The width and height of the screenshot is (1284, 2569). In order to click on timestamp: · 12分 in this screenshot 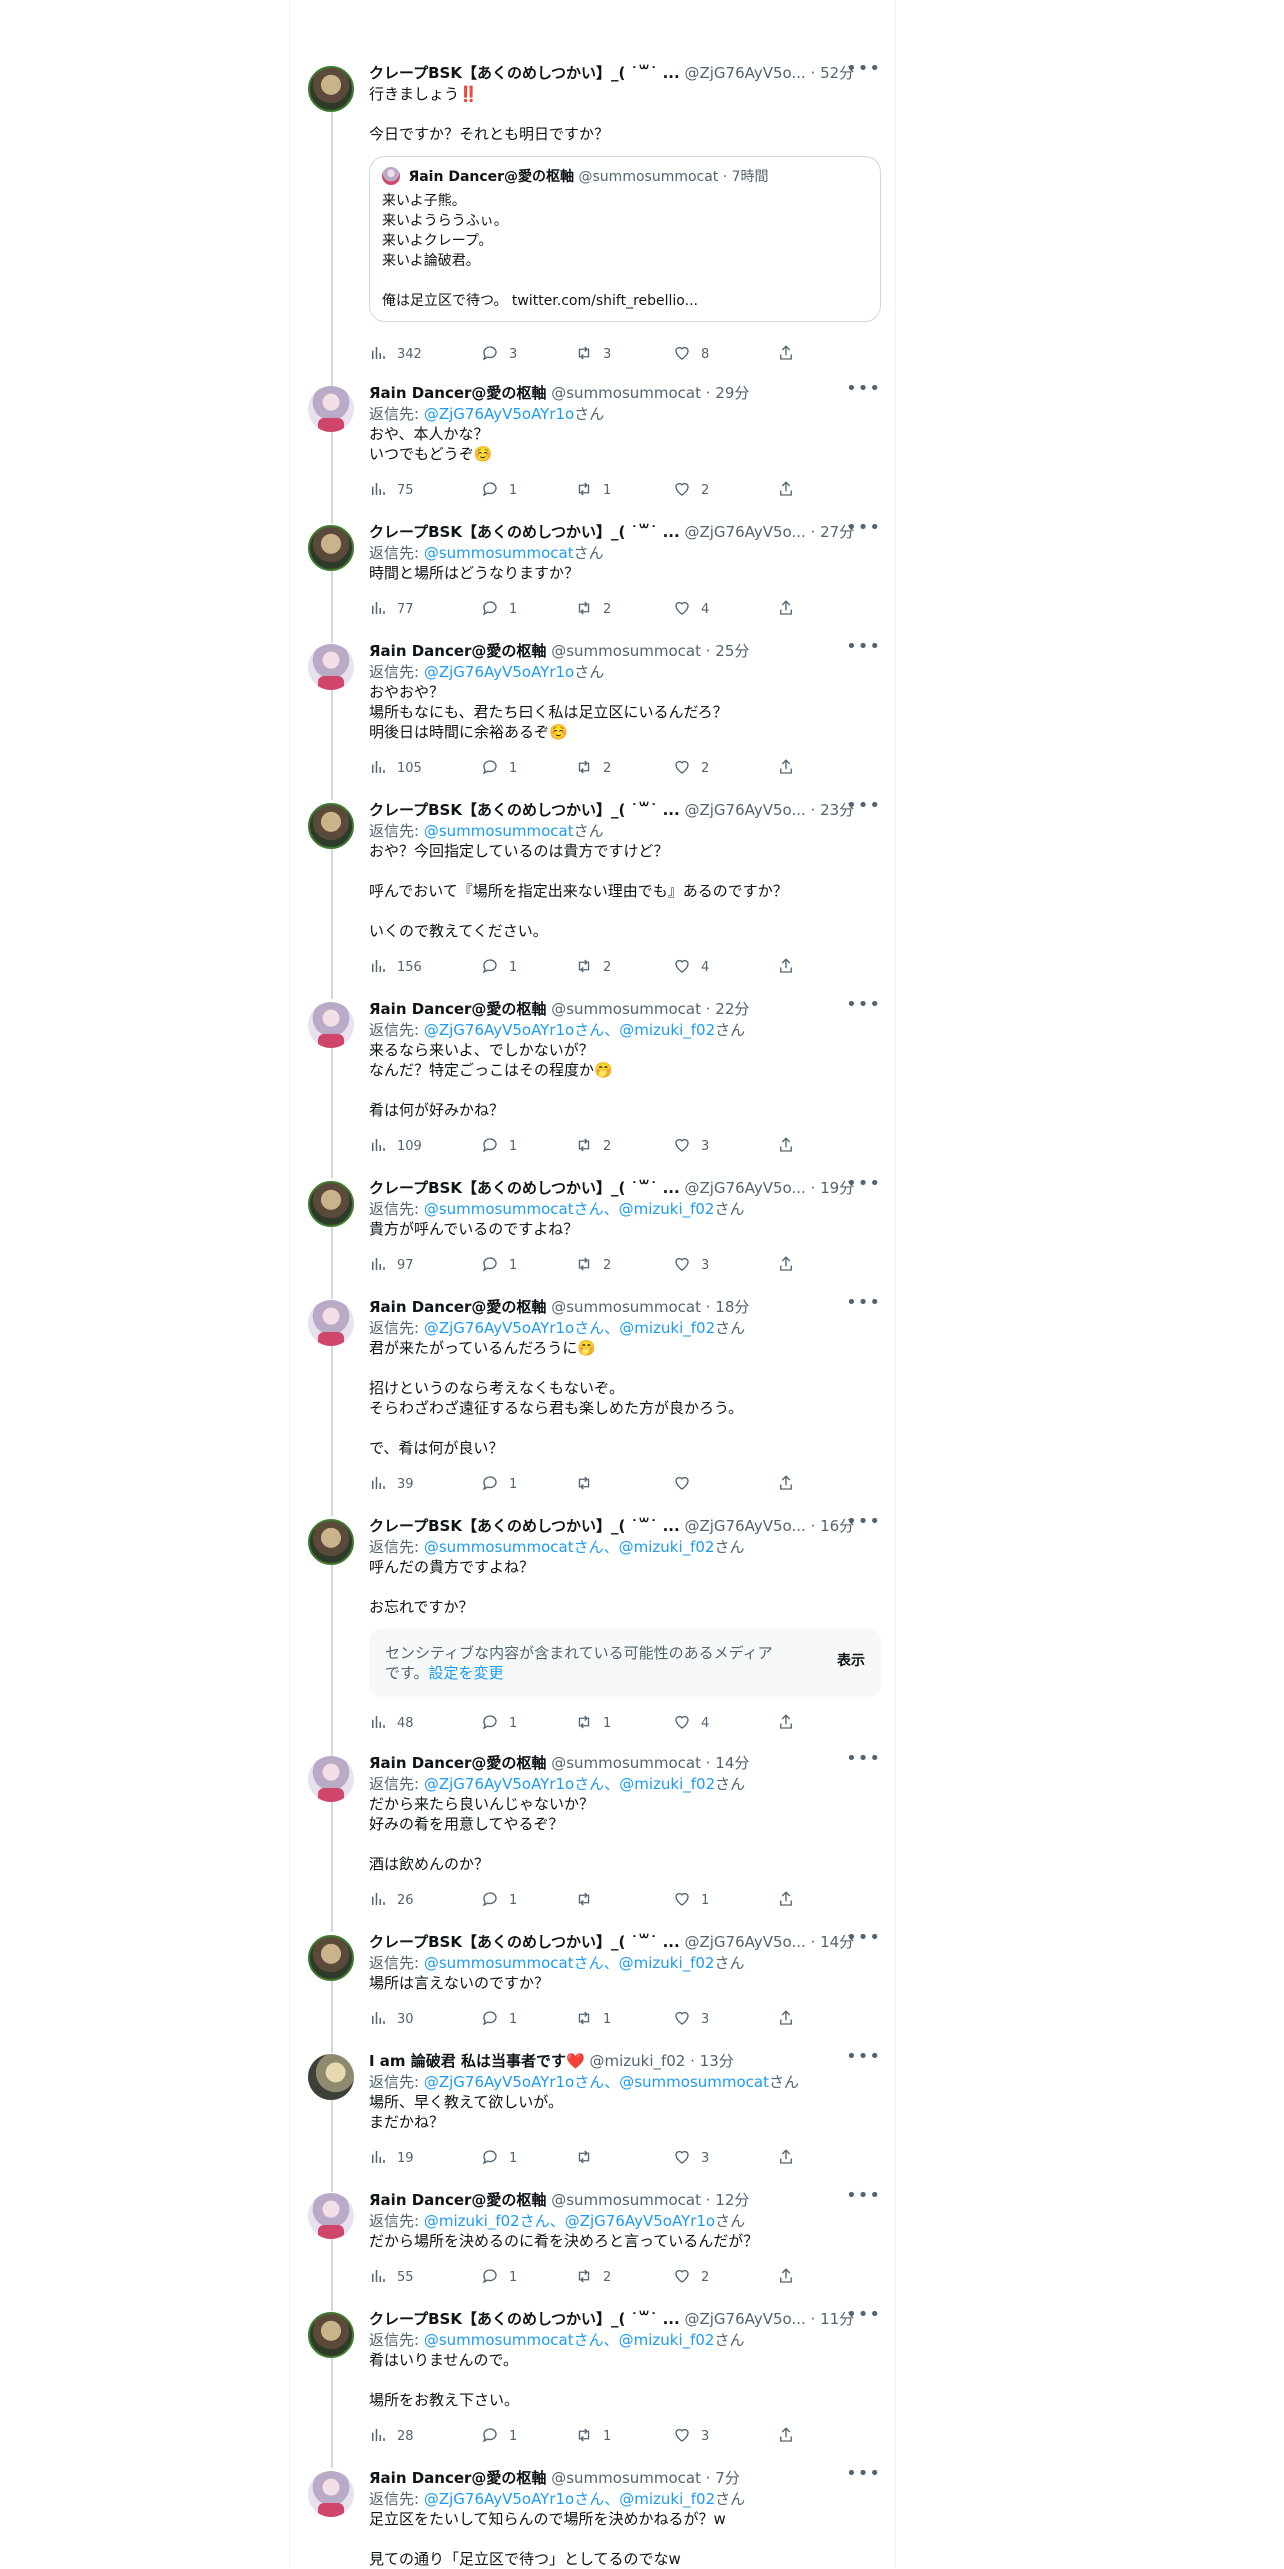, I will do `click(728, 2200)`.